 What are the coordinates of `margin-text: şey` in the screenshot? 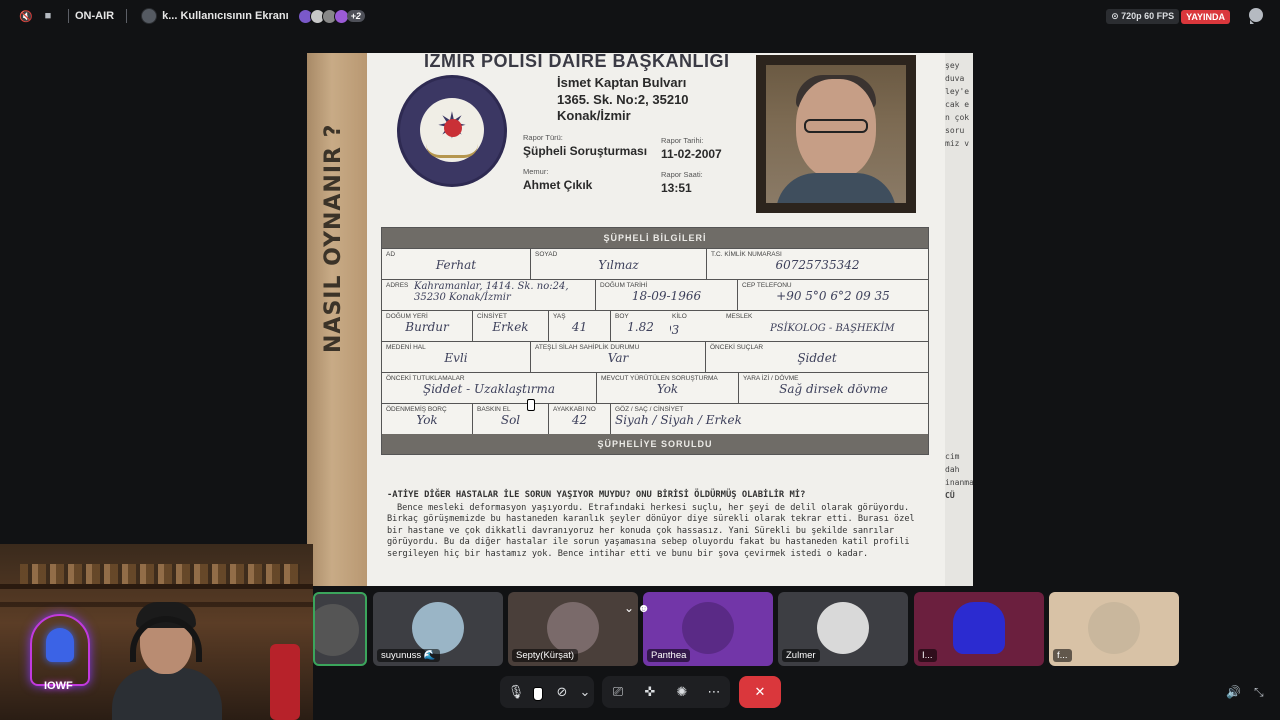 It's located at (952, 65).